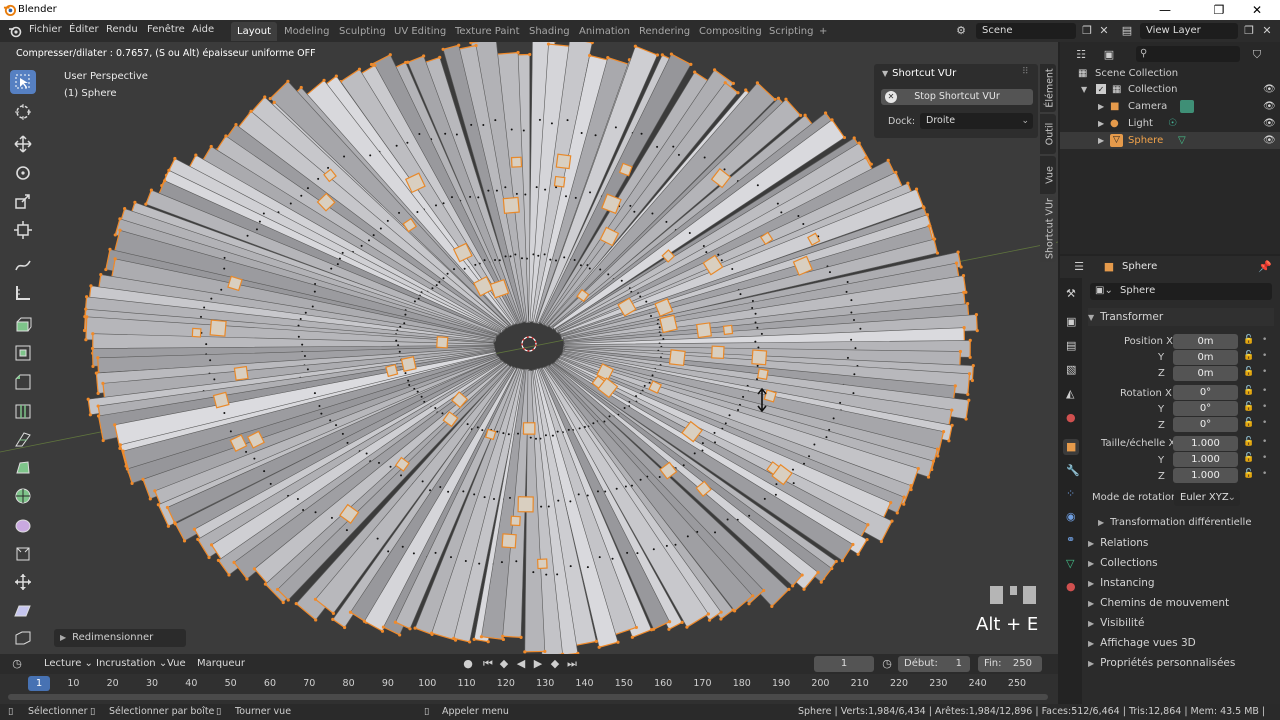 The height and width of the screenshot is (720, 1280). I want to click on next-keyframe-icon: ◆, so click(555, 664).